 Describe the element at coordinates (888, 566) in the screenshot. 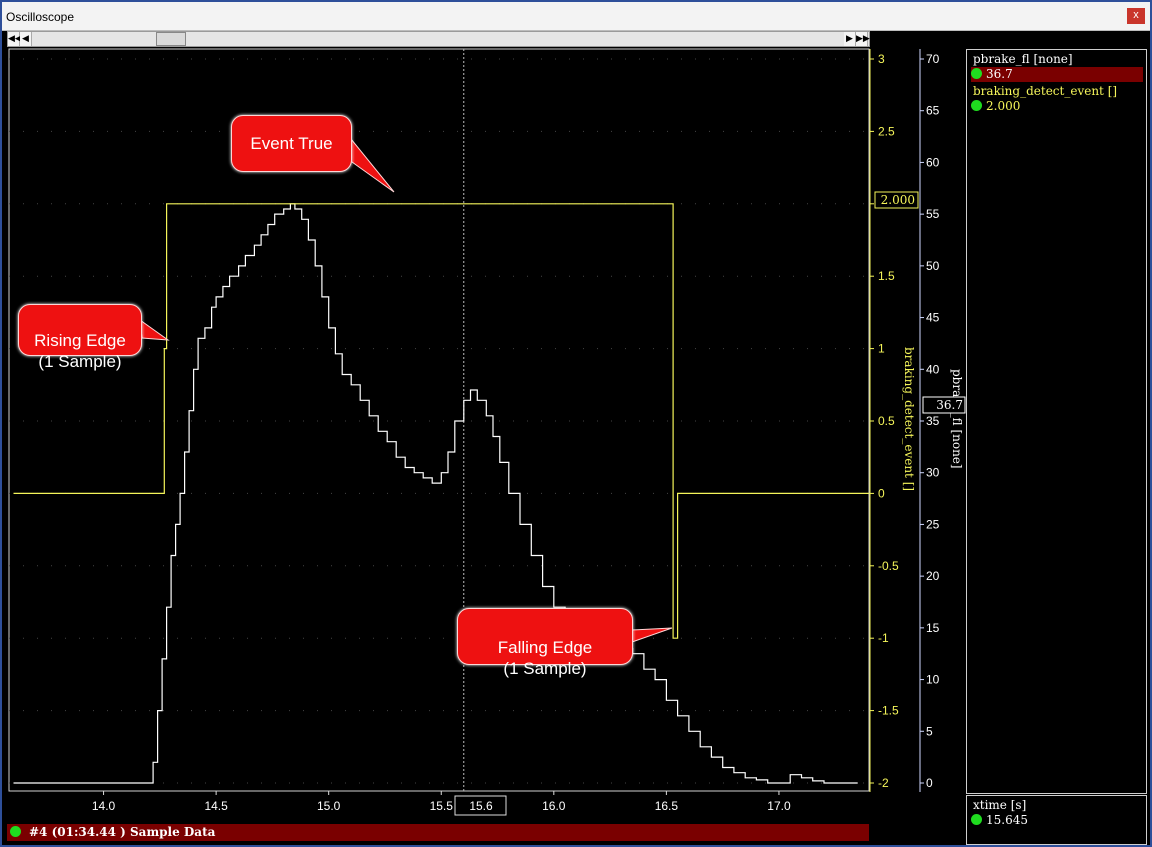

I see `event-axis-tick-label: -0.5` at that location.